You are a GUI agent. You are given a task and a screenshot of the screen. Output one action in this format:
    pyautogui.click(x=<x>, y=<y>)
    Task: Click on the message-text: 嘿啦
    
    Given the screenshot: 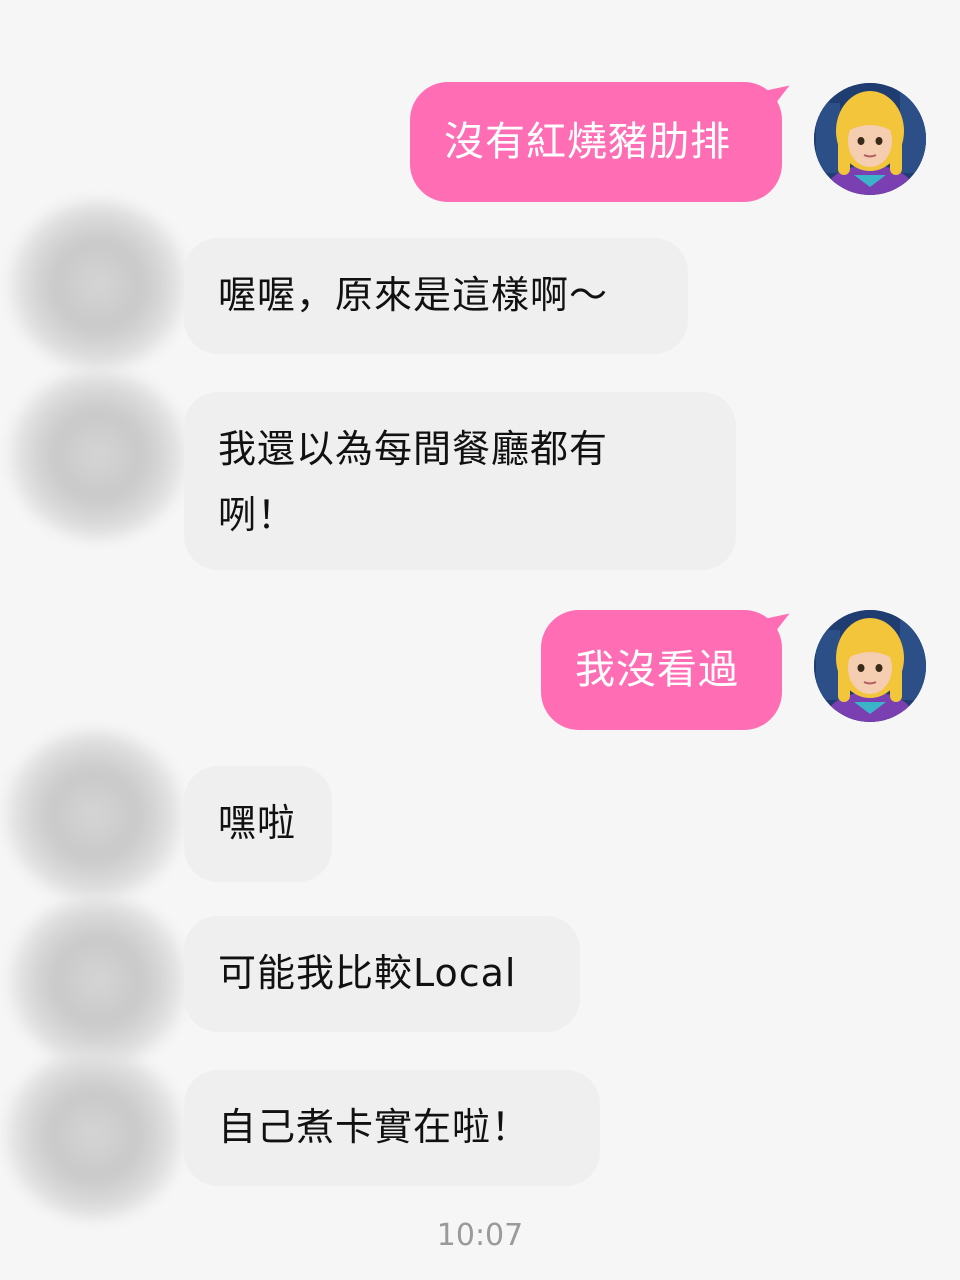 What is the action you would take?
    pyautogui.click(x=257, y=823)
    